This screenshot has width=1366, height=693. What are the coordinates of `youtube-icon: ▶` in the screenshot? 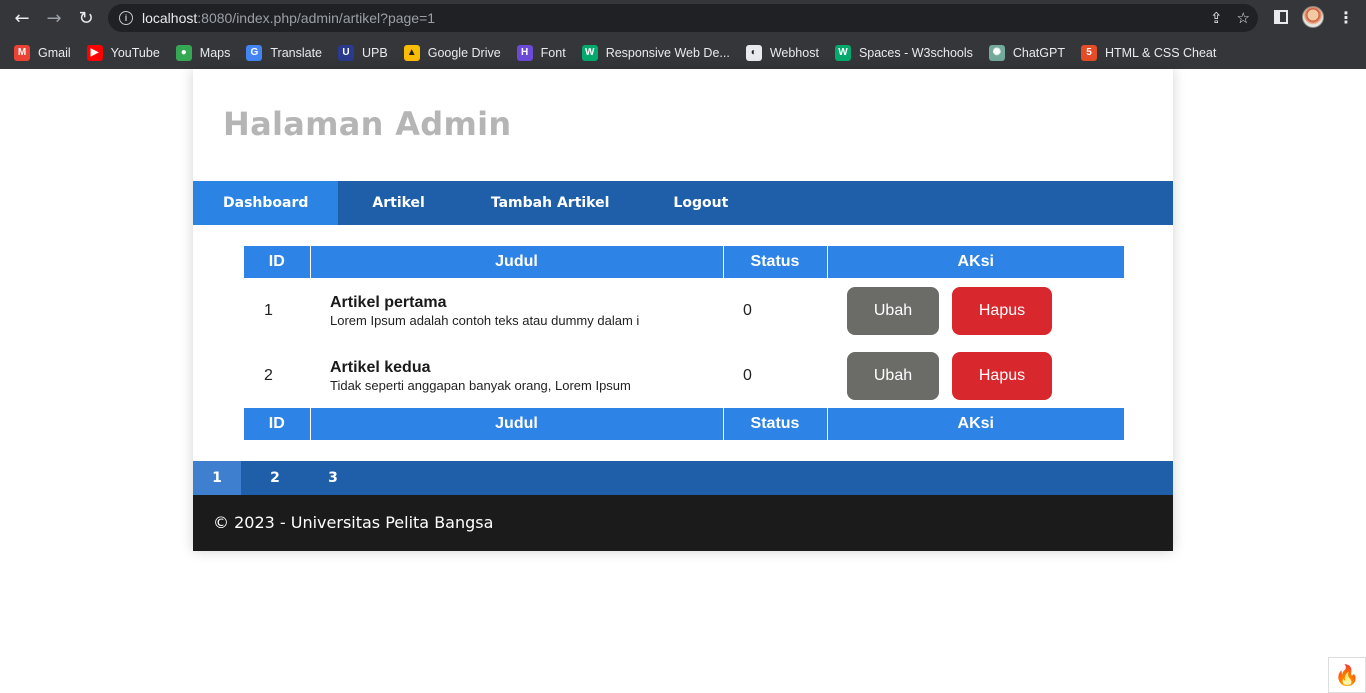 It's located at (94, 52).